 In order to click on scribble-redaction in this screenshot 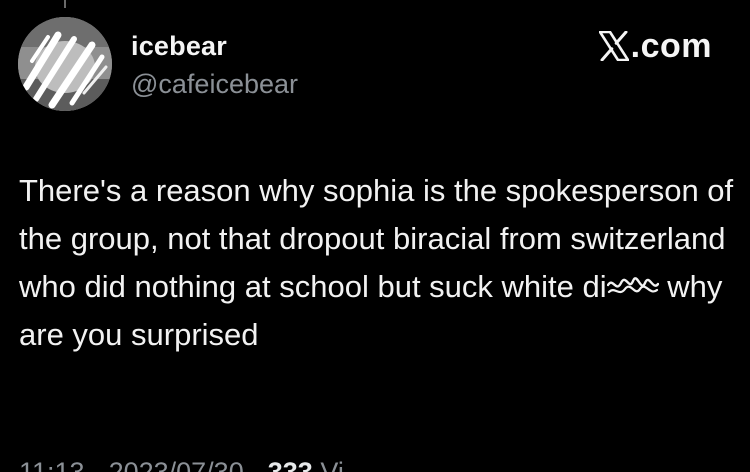, I will do `click(632, 287)`.